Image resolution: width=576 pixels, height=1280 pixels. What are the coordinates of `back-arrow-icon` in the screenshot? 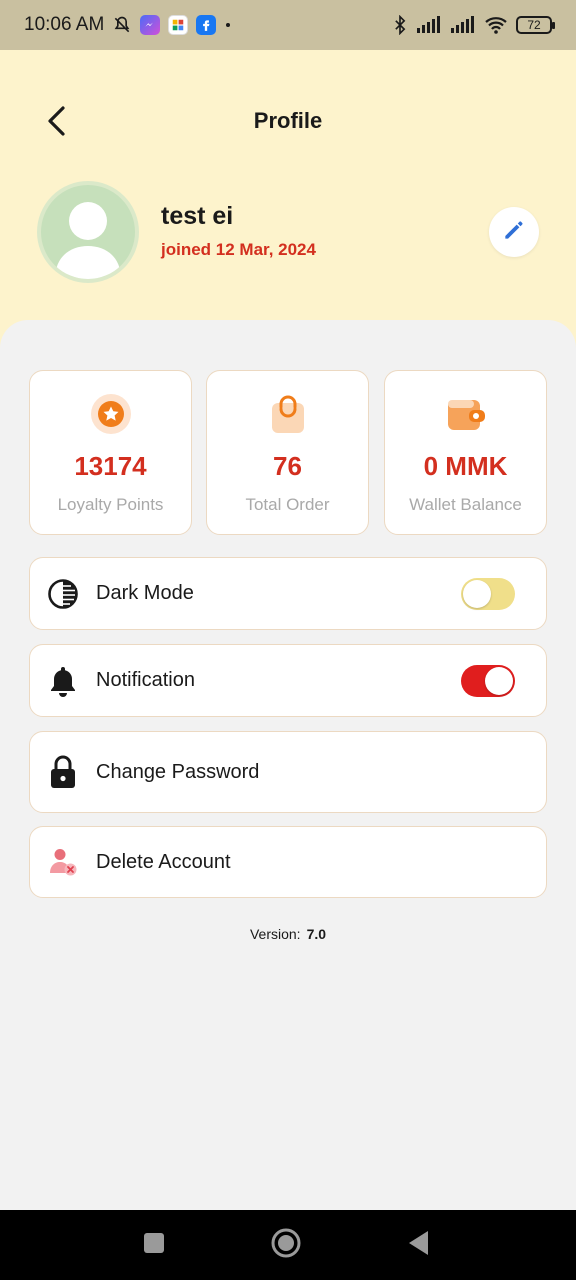 It's located at (56, 123).